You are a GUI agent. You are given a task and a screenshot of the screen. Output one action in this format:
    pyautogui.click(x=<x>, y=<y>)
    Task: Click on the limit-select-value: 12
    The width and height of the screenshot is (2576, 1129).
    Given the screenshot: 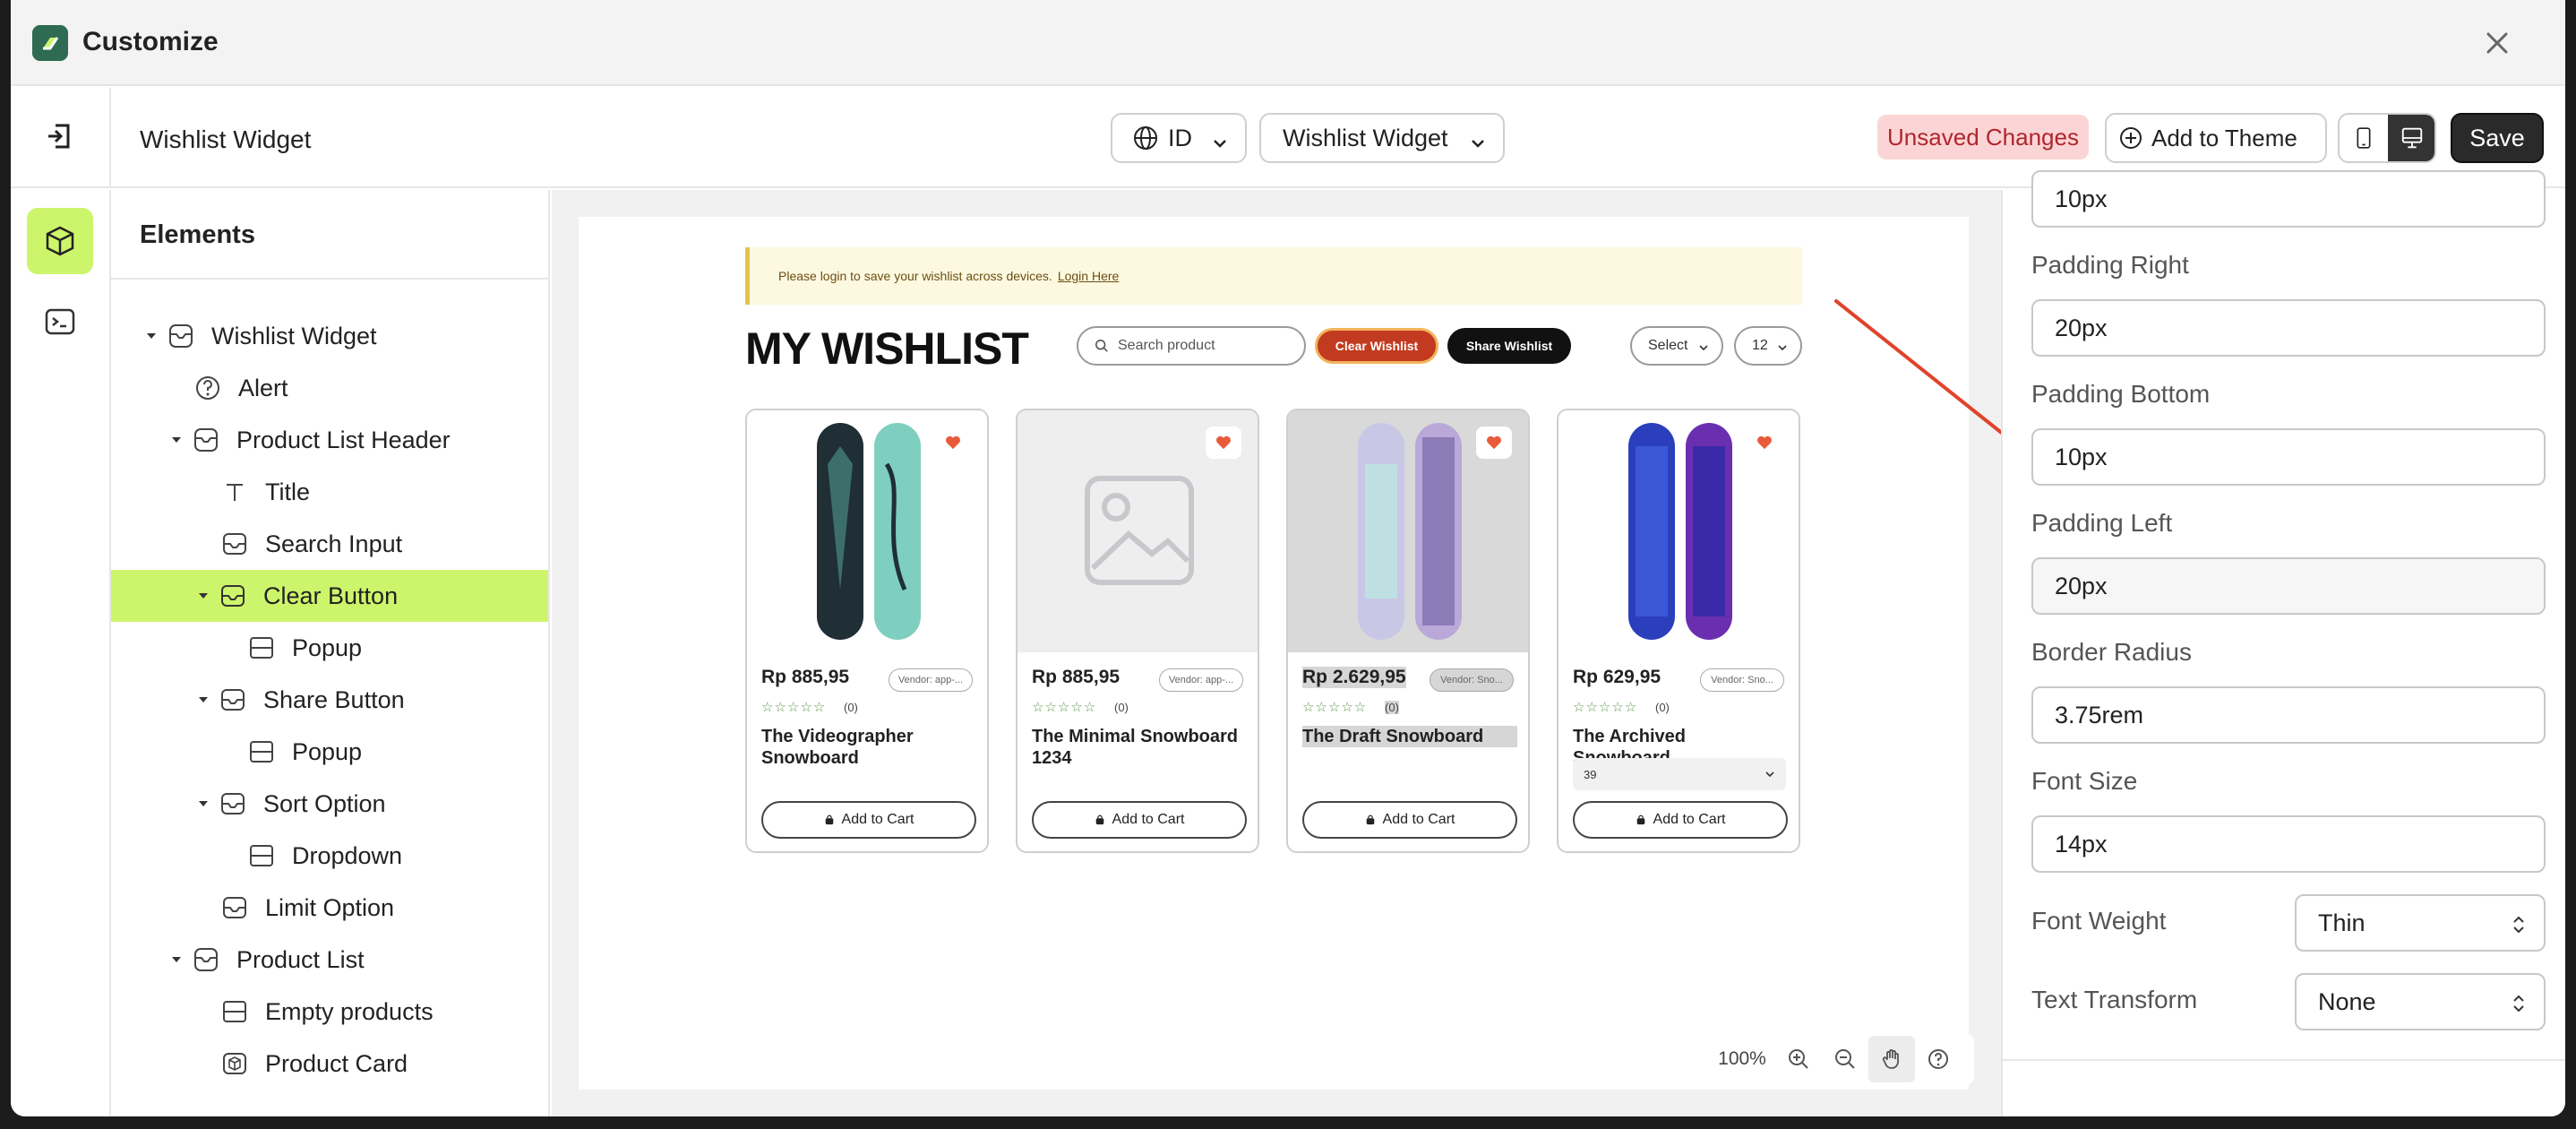 What is the action you would take?
    pyautogui.click(x=1760, y=346)
    